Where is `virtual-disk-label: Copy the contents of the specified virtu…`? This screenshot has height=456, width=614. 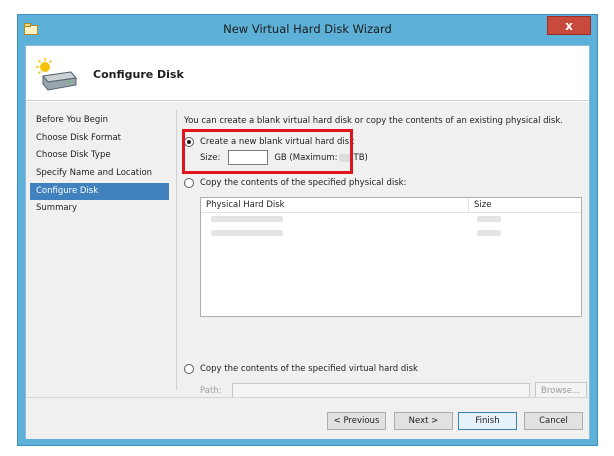
virtual-disk-label: Copy the contents of the specified virtu… is located at coordinates (309, 369).